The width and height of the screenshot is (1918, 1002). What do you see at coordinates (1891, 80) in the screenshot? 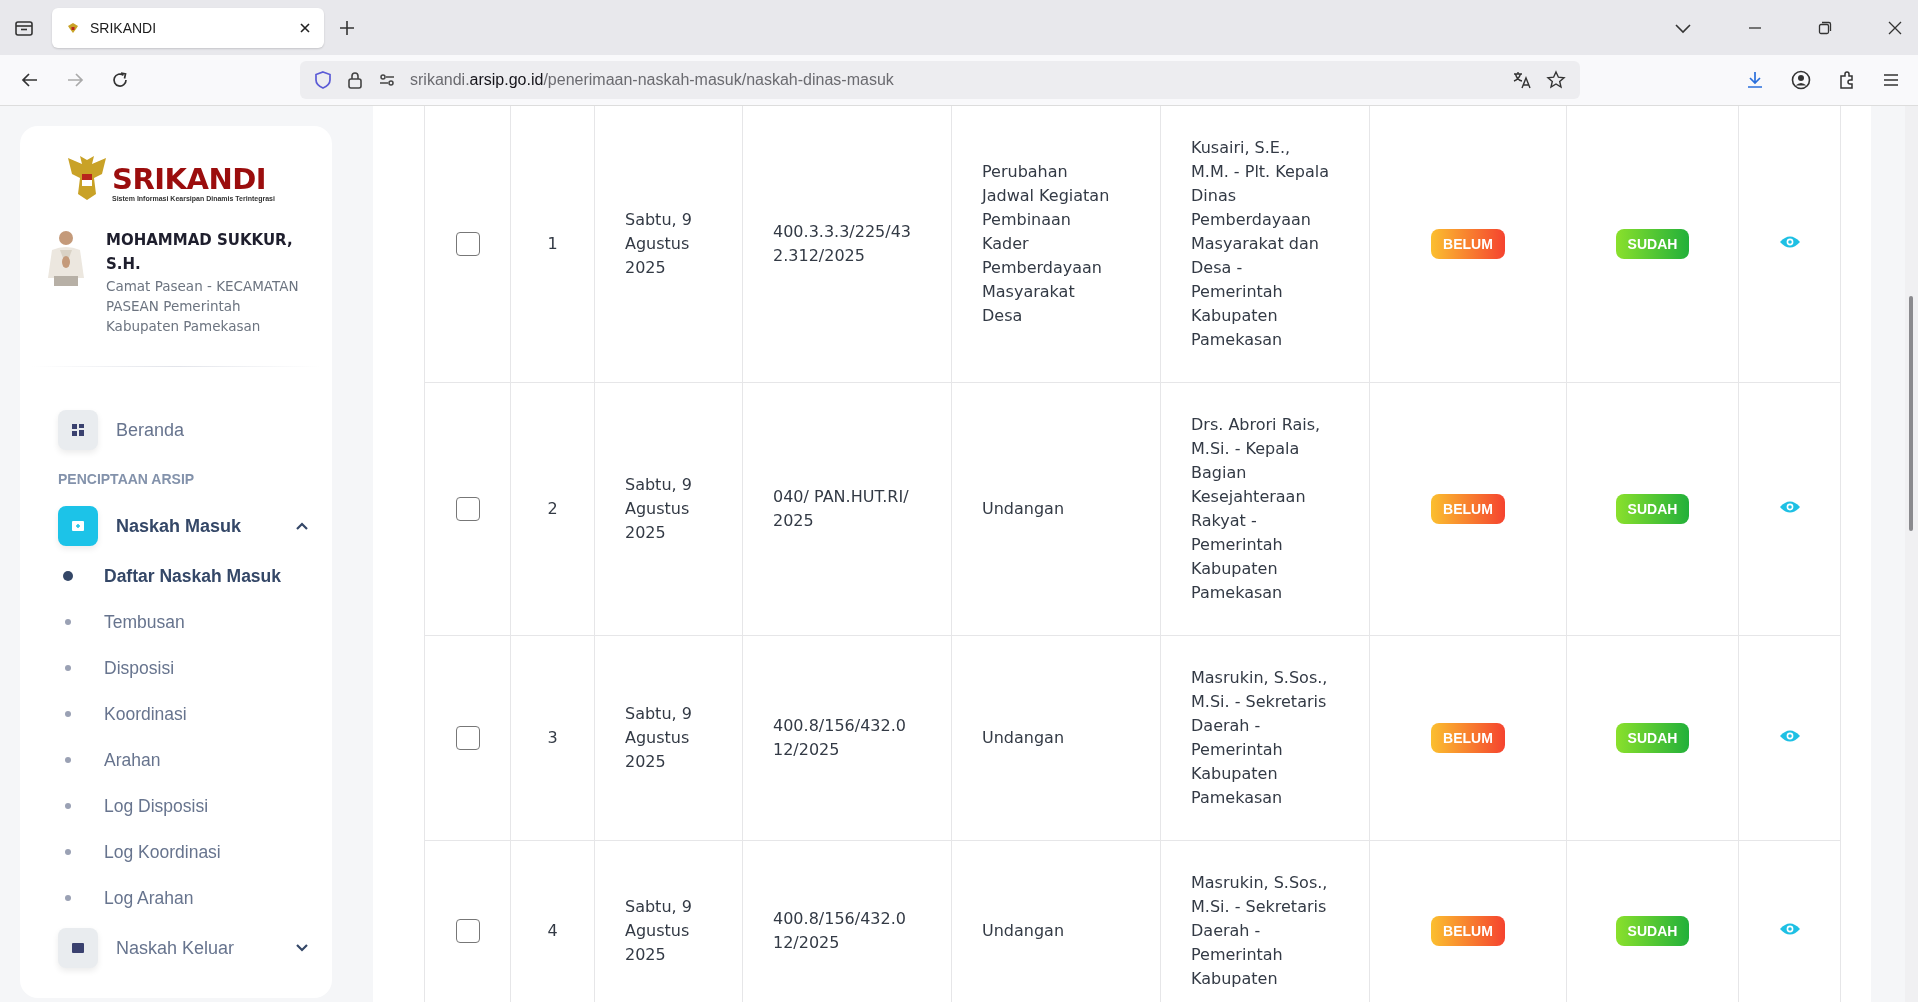
I see `menu-icon` at bounding box center [1891, 80].